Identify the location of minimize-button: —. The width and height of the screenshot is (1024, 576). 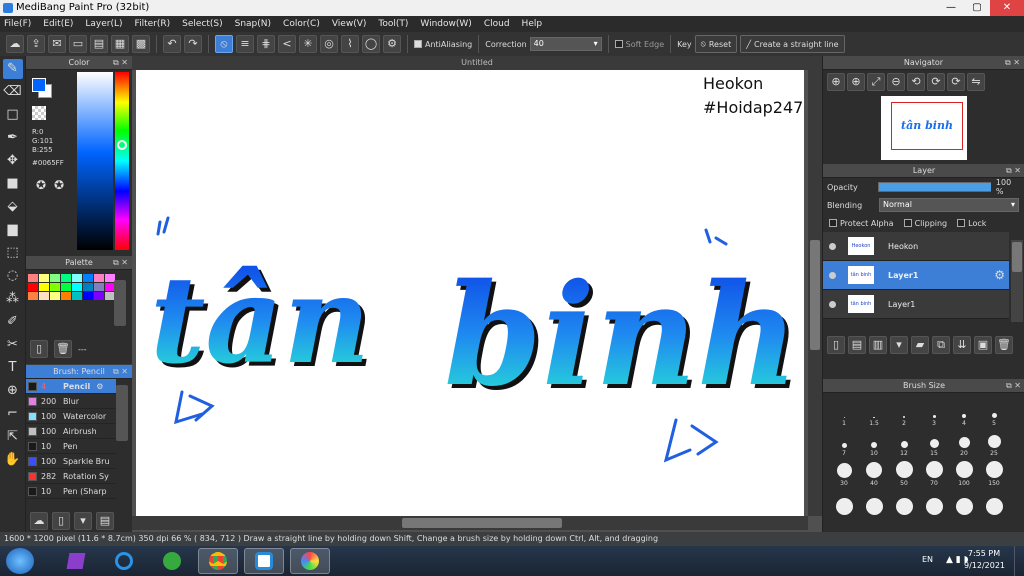
(951, 8).